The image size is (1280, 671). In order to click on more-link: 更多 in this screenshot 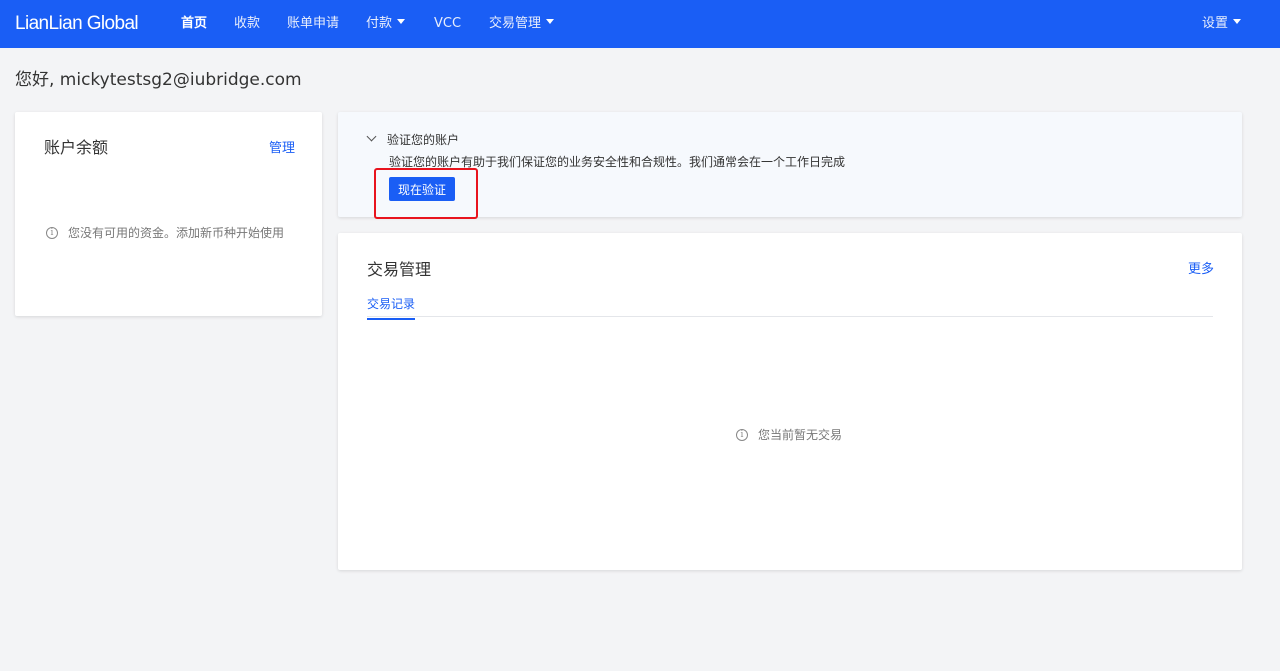, I will do `click(1201, 267)`.